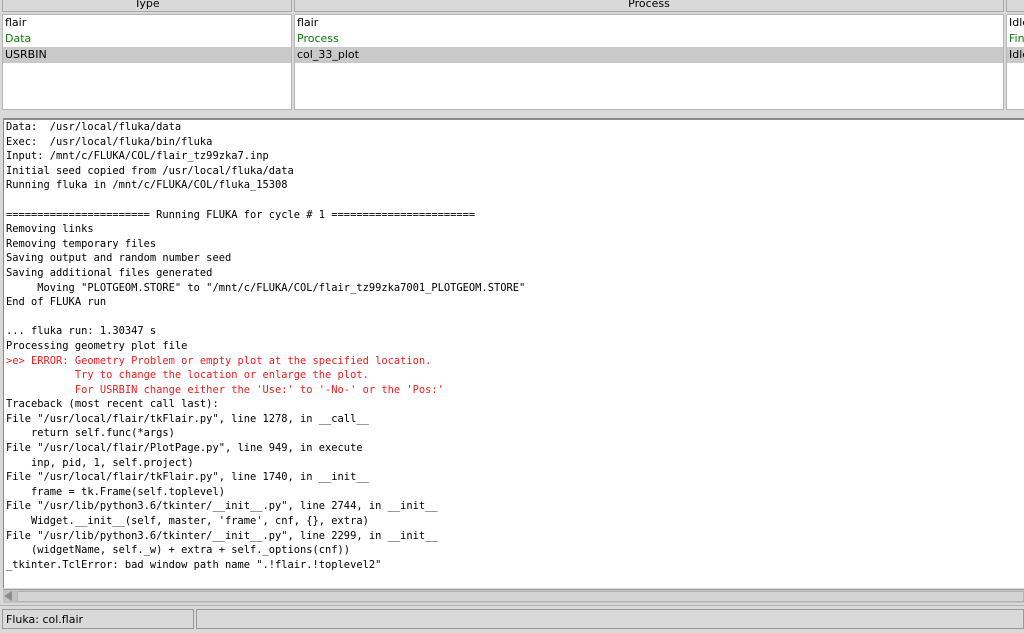 The height and width of the screenshot is (633, 1024). I want to click on log-line: return self.func(*args), so click(90, 433).